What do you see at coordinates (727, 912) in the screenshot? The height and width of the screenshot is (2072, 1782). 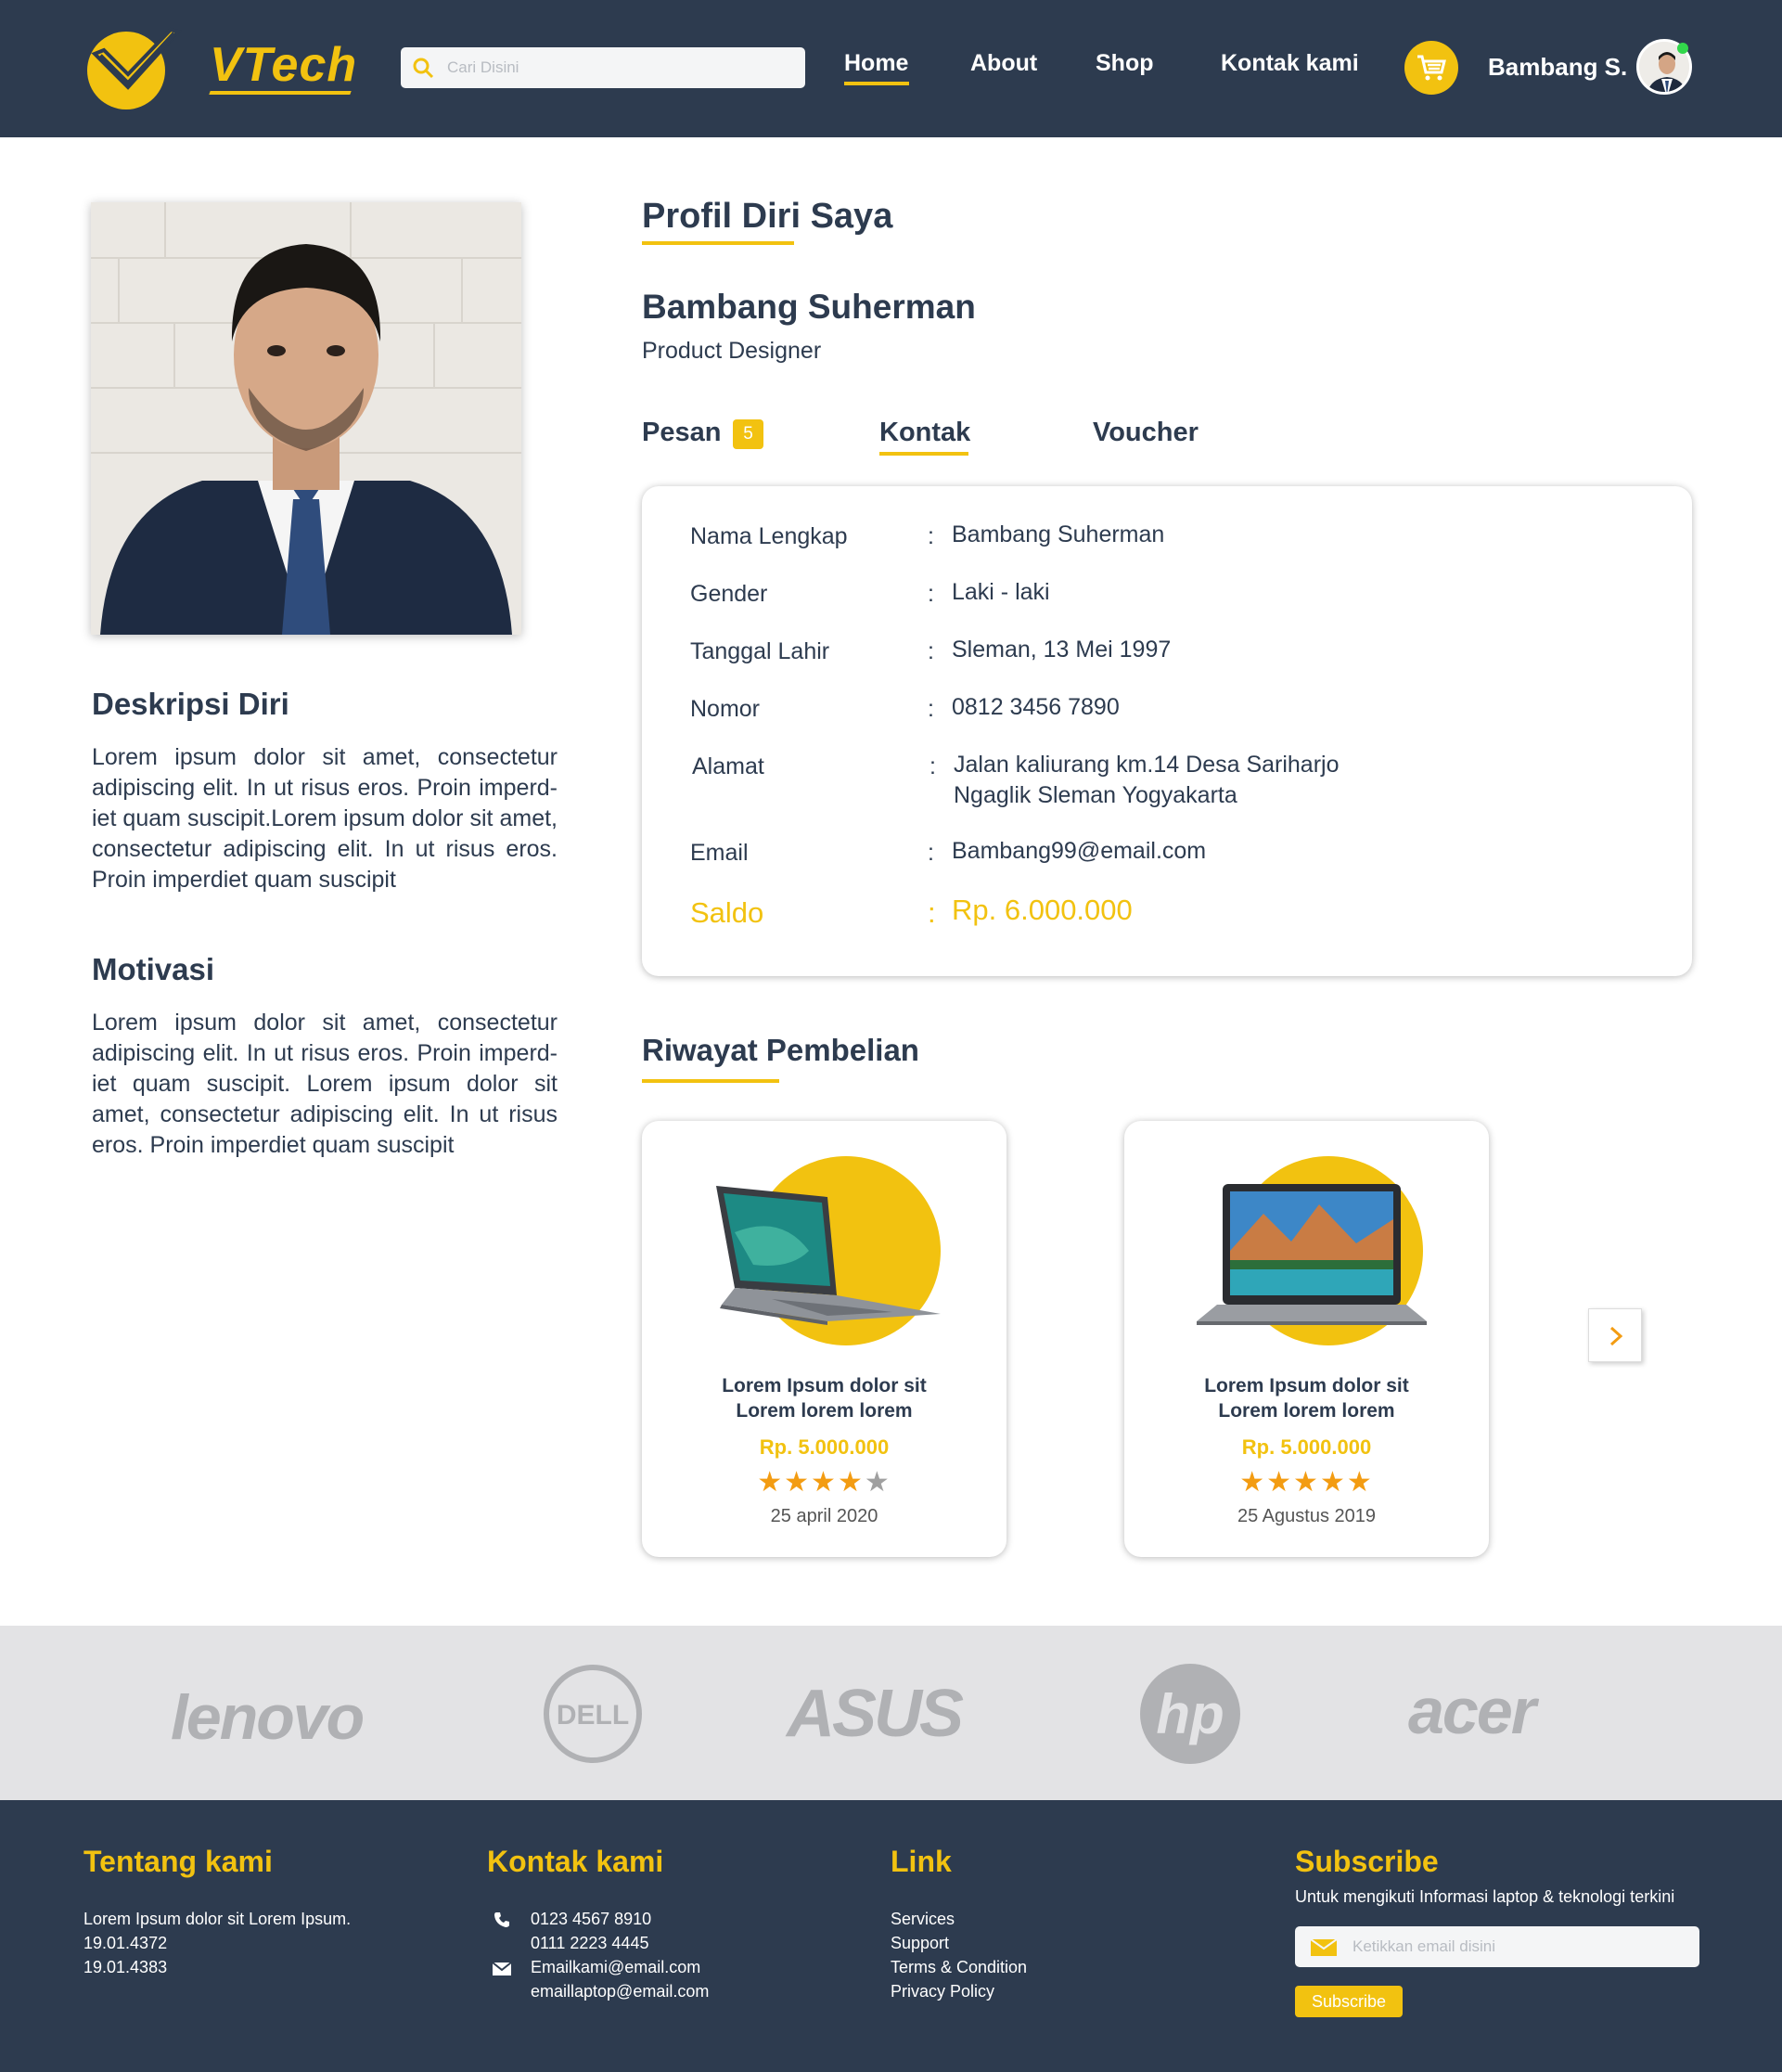 I see `label-saldo: Saldo` at bounding box center [727, 912].